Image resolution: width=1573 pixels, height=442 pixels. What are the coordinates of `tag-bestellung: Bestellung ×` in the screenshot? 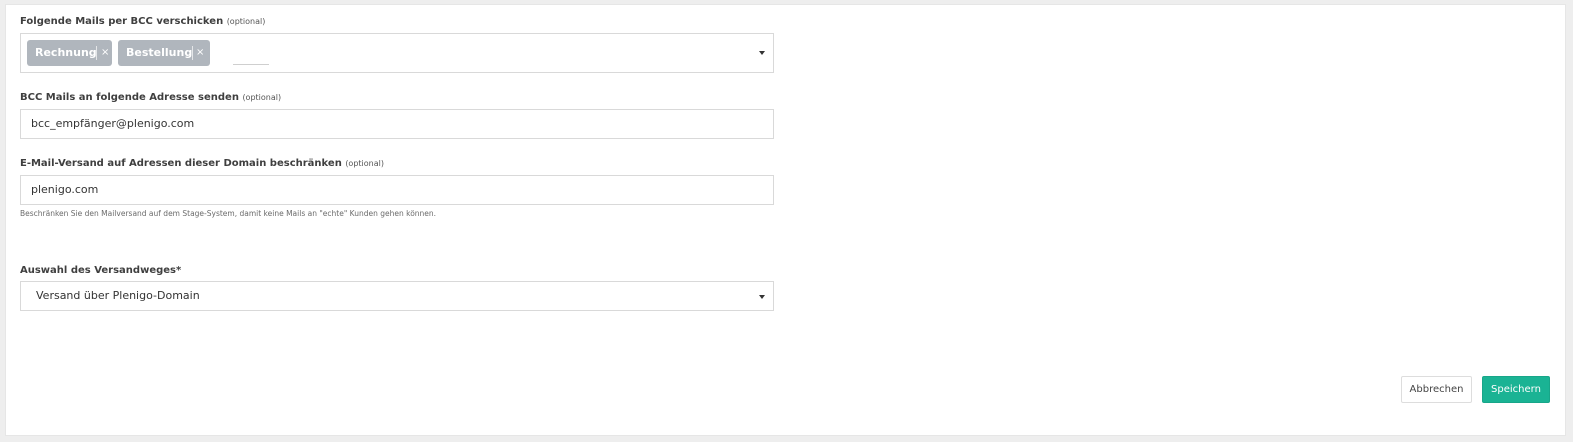 It's located at (164, 53).